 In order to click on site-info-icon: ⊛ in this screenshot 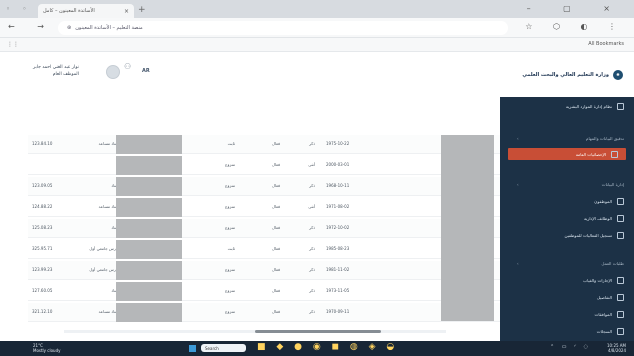, I will do `click(69, 28)`.